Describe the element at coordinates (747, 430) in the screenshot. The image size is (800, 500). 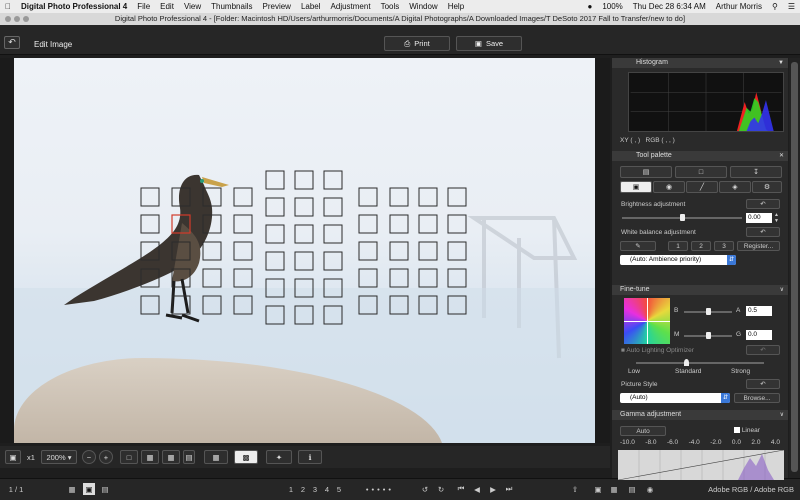
I see `linear-checkbox: Linear` at that location.